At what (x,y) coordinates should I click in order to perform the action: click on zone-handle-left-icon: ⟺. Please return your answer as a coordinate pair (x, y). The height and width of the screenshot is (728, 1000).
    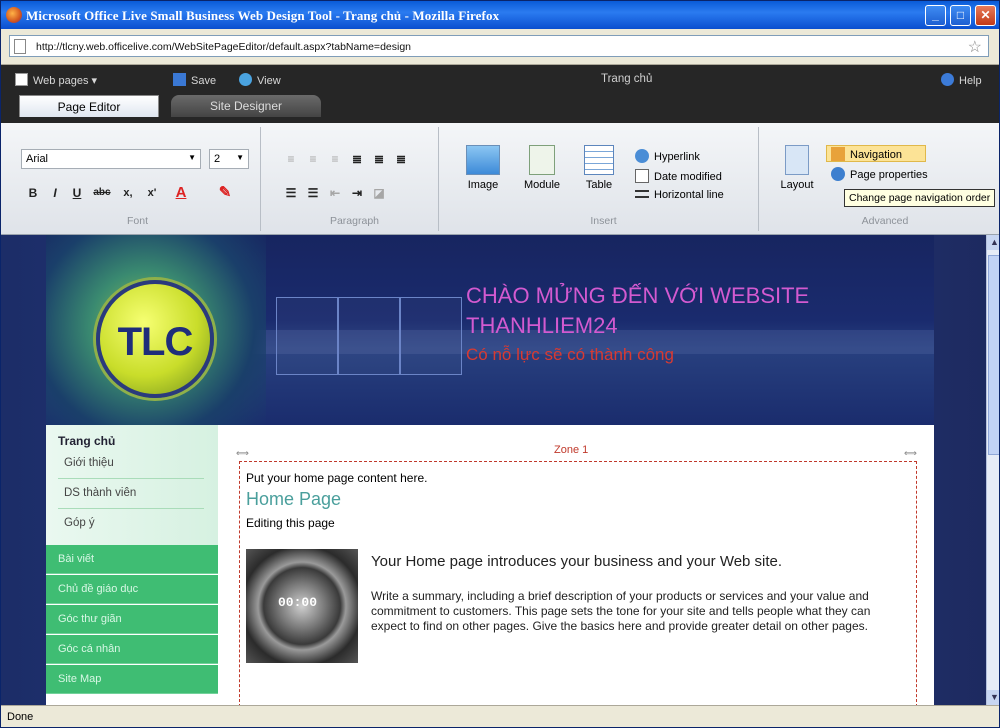
    Looking at the image, I should click on (242, 453).